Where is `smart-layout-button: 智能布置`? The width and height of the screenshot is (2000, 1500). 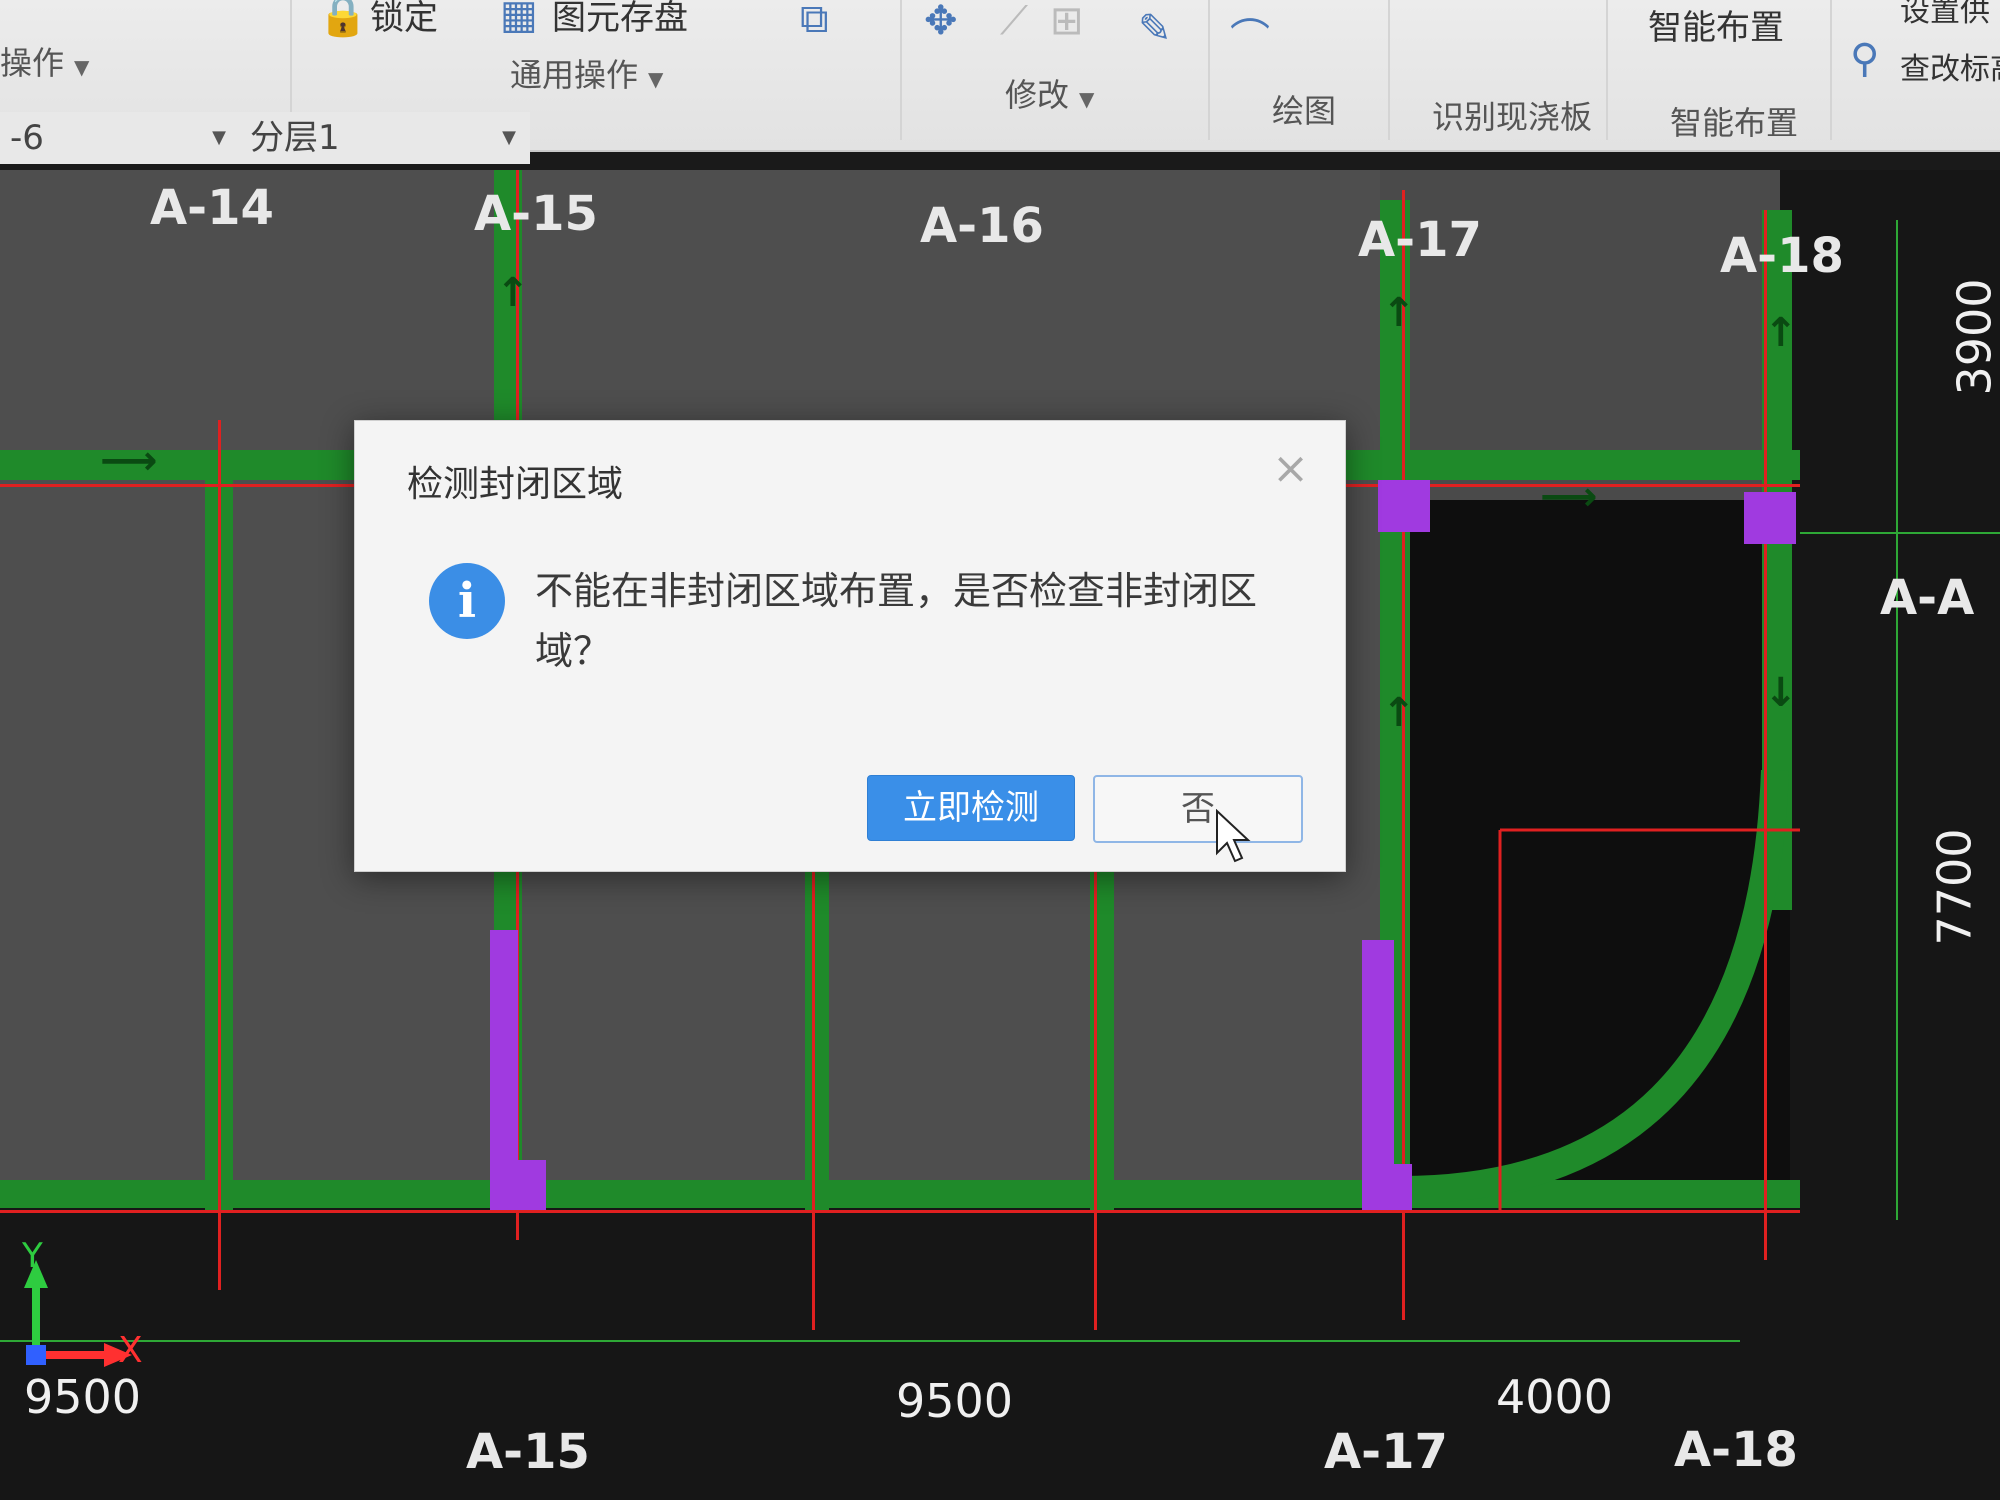 smart-layout-button: 智能布置 is located at coordinates (1716, 24).